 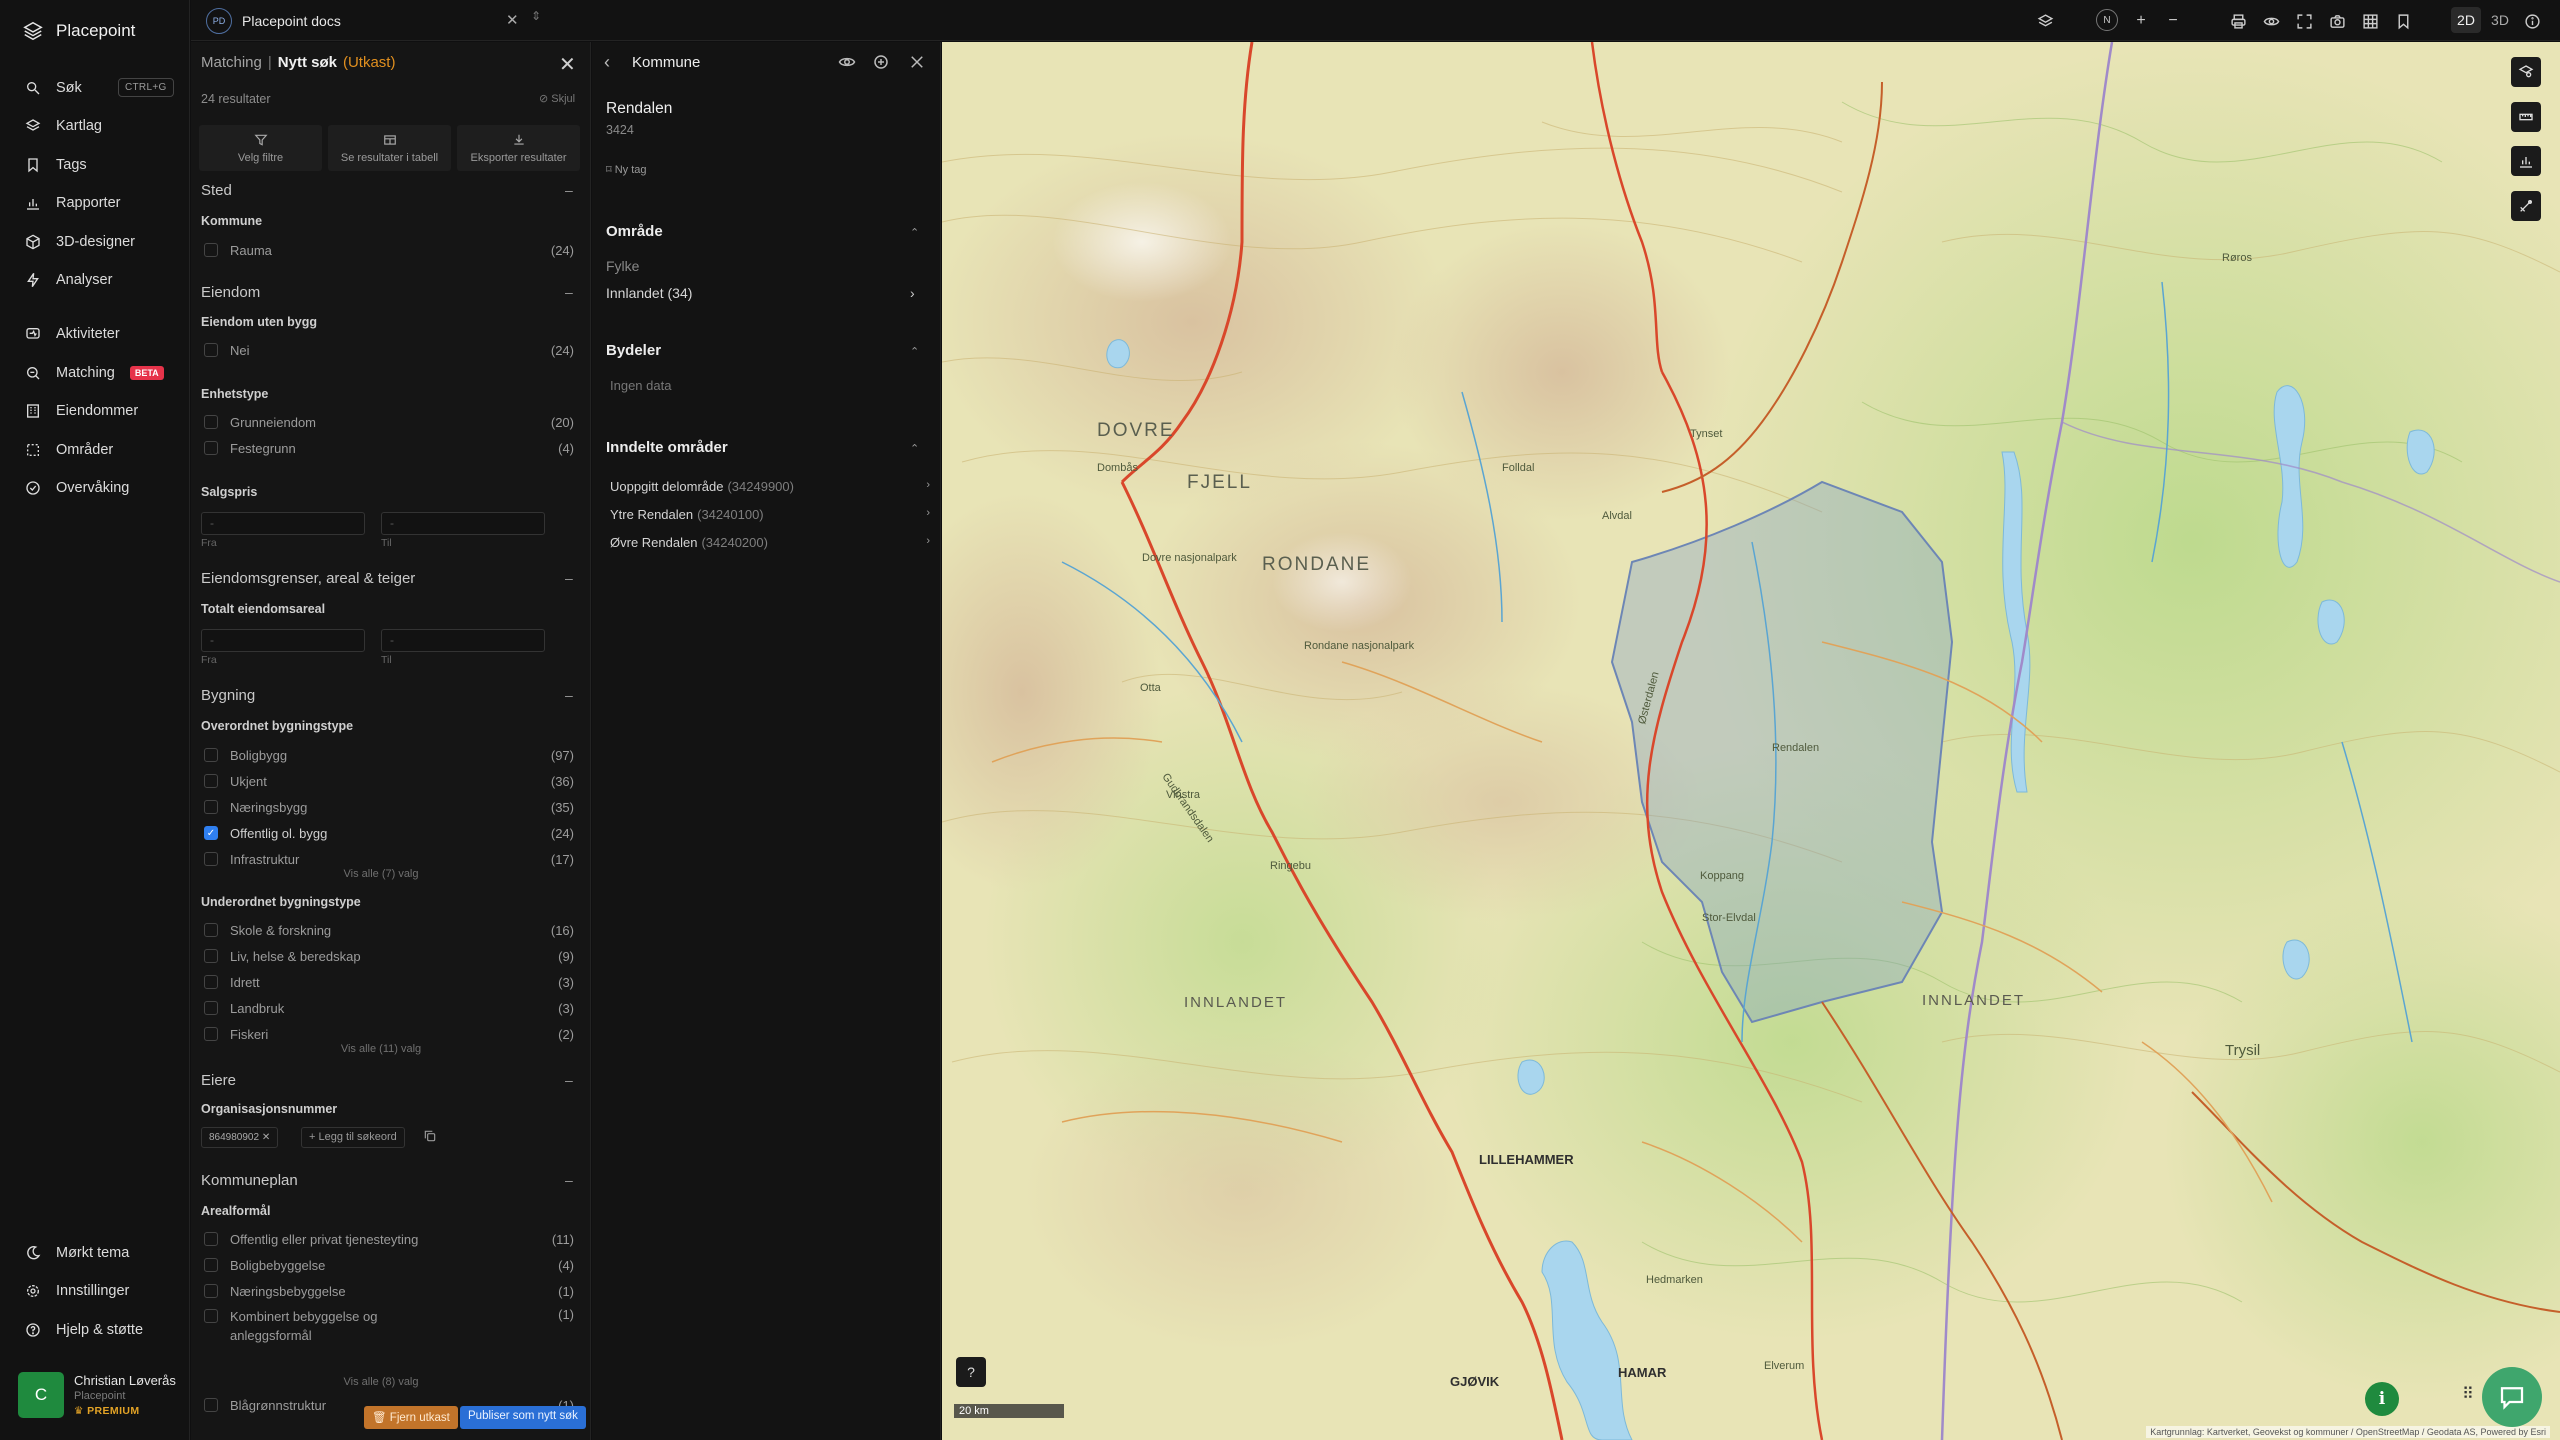 What do you see at coordinates (626, 169) in the screenshot?
I see `new-tag-button: ⌑ Ny tag` at bounding box center [626, 169].